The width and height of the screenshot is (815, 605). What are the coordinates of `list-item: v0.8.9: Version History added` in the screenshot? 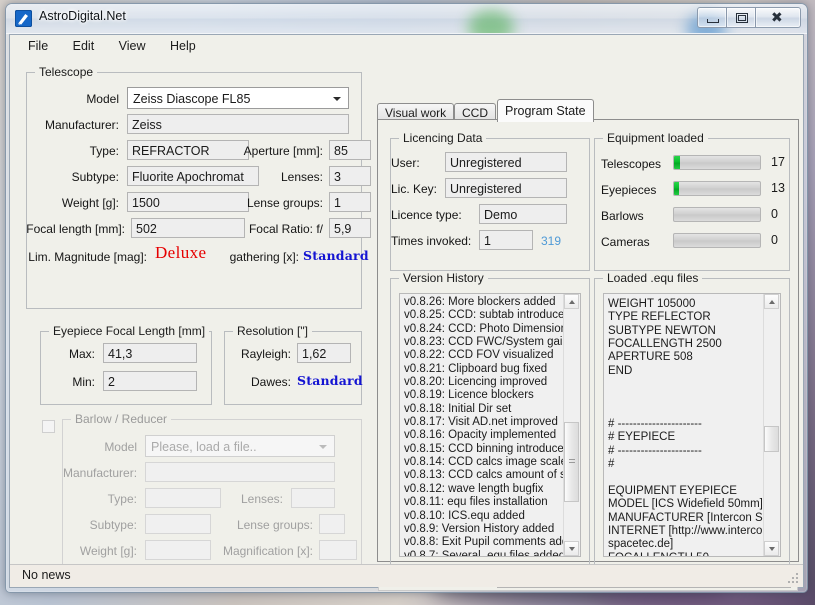 It's located at (490, 529).